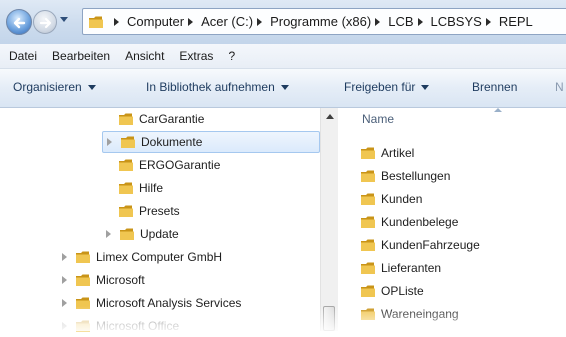  I want to click on breadcrumb-lcb: LCB, so click(400, 21).